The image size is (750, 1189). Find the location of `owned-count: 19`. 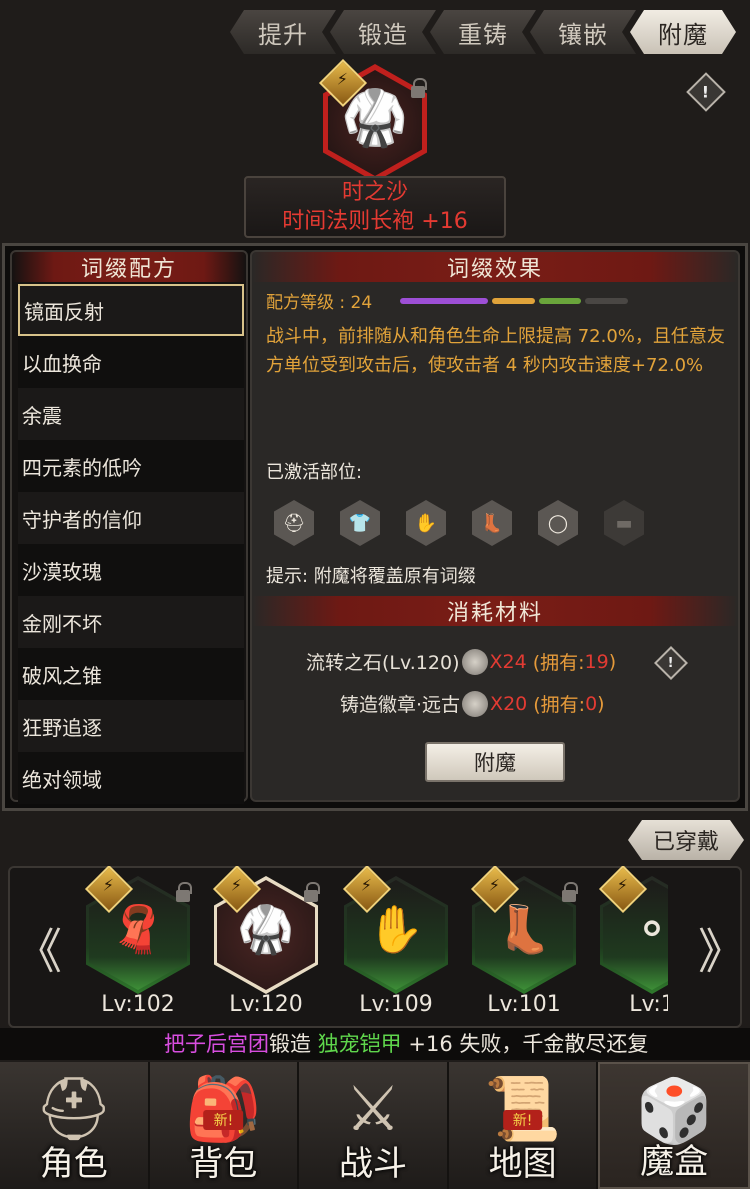

owned-count: 19 is located at coordinates (596, 661).